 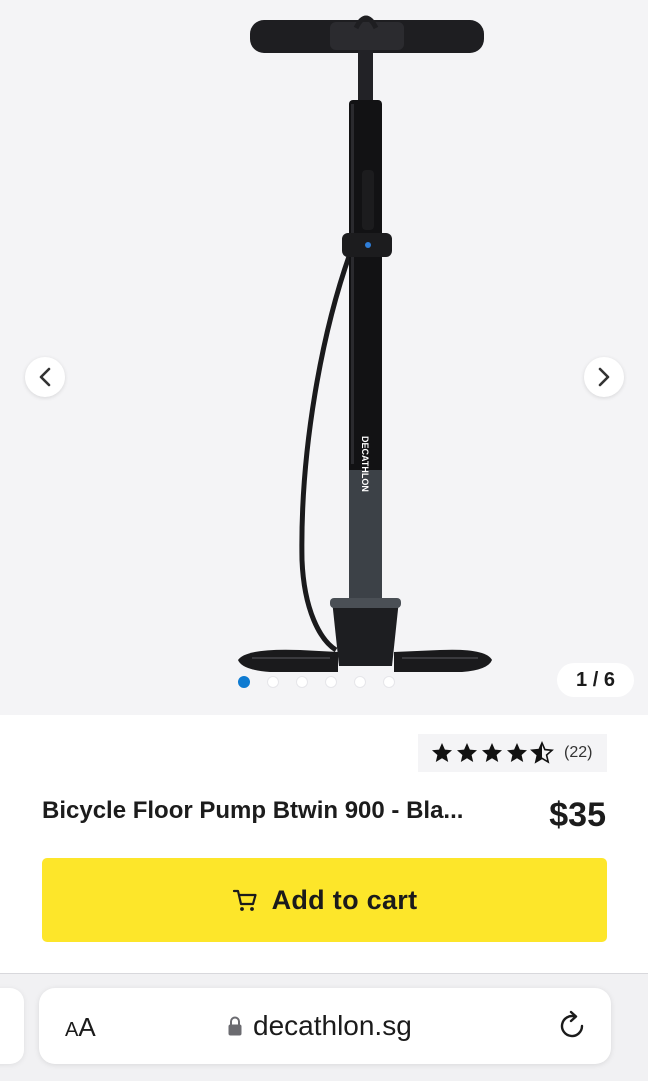 I want to click on chevron-right-icon, so click(x=604, y=377).